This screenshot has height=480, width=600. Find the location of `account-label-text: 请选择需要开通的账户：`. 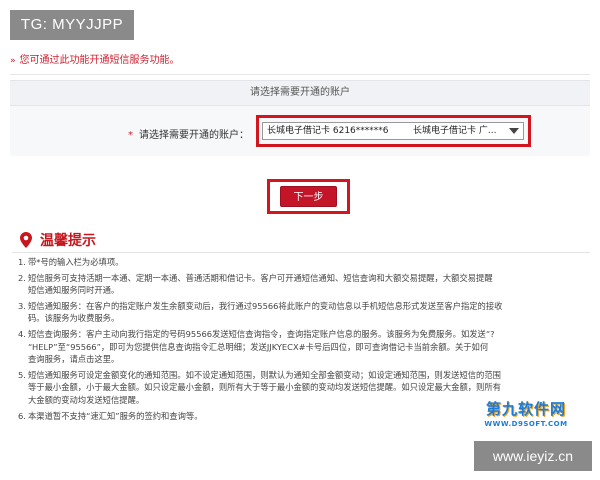

account-label-text: 请选择需要开通的账户： is located at coordinates (194, 135).